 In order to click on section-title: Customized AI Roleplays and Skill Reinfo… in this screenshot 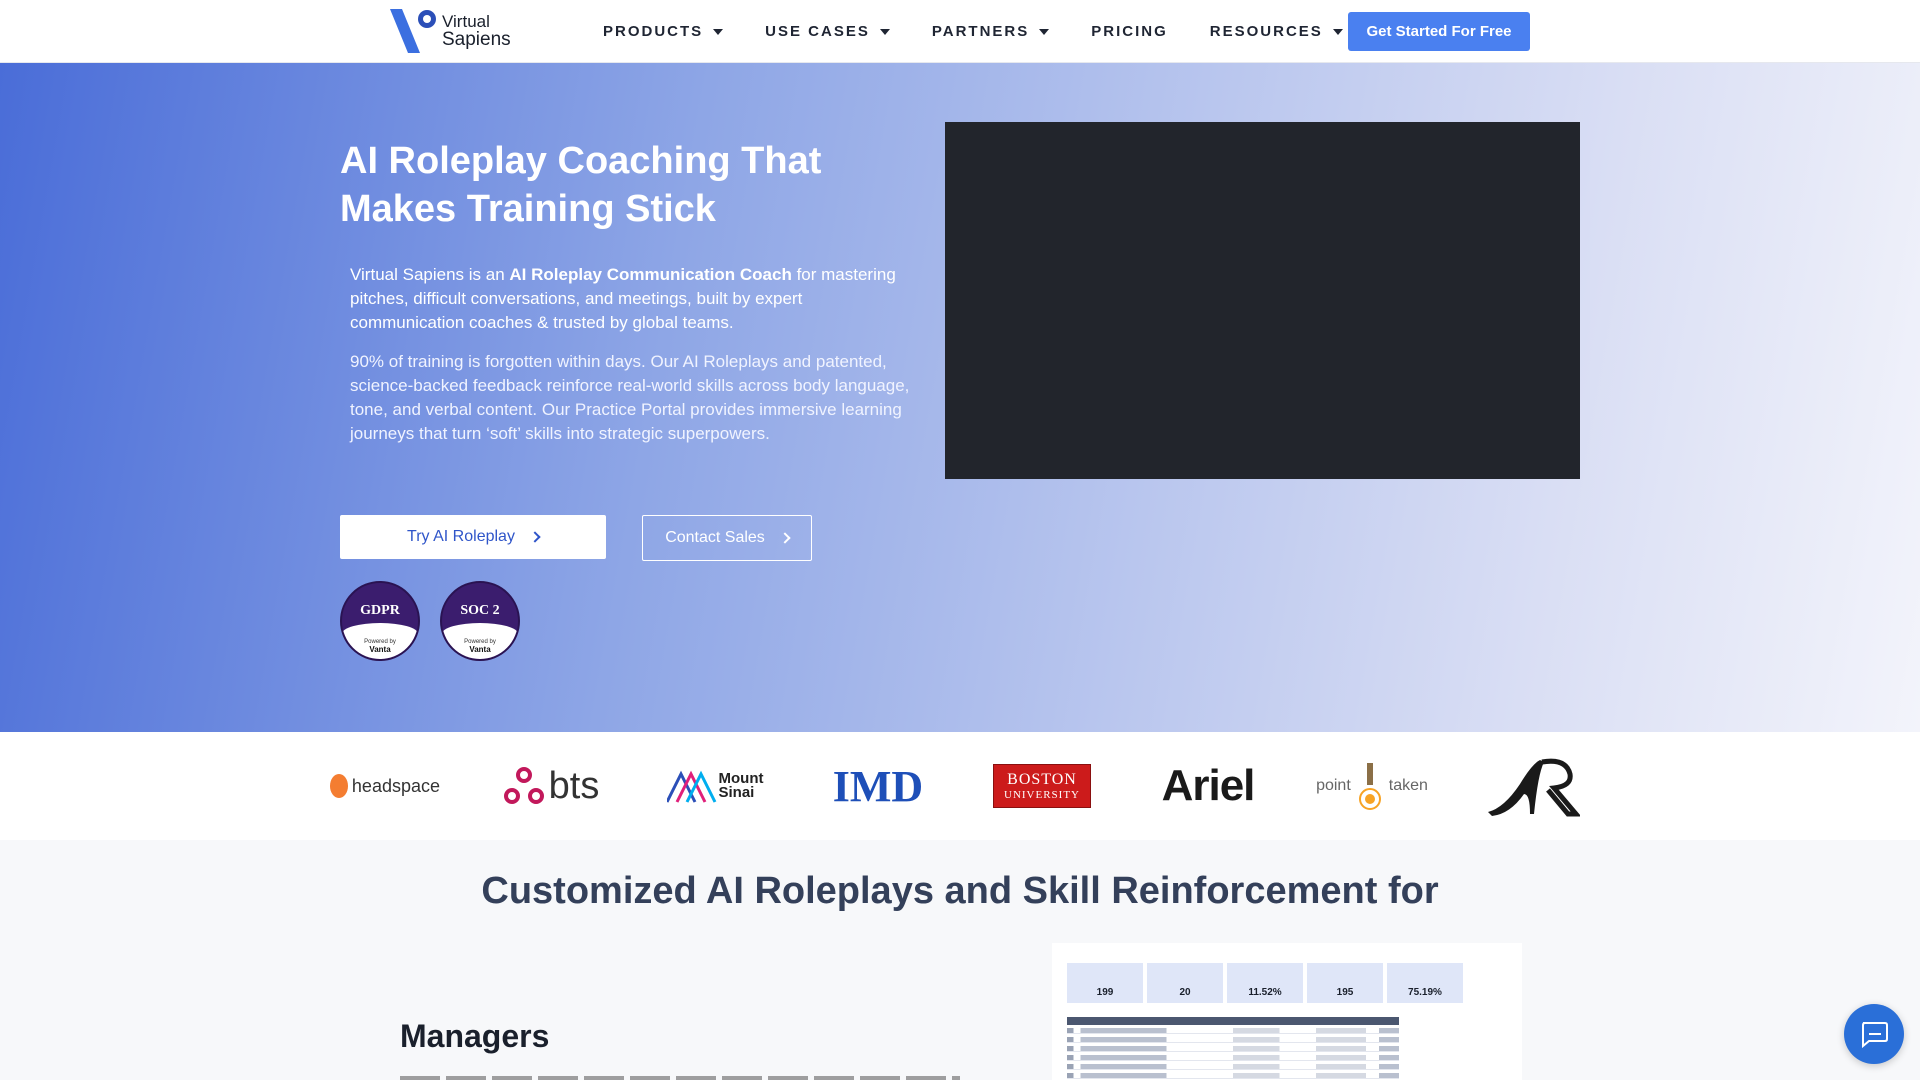, I will do `click(960, 891)`.